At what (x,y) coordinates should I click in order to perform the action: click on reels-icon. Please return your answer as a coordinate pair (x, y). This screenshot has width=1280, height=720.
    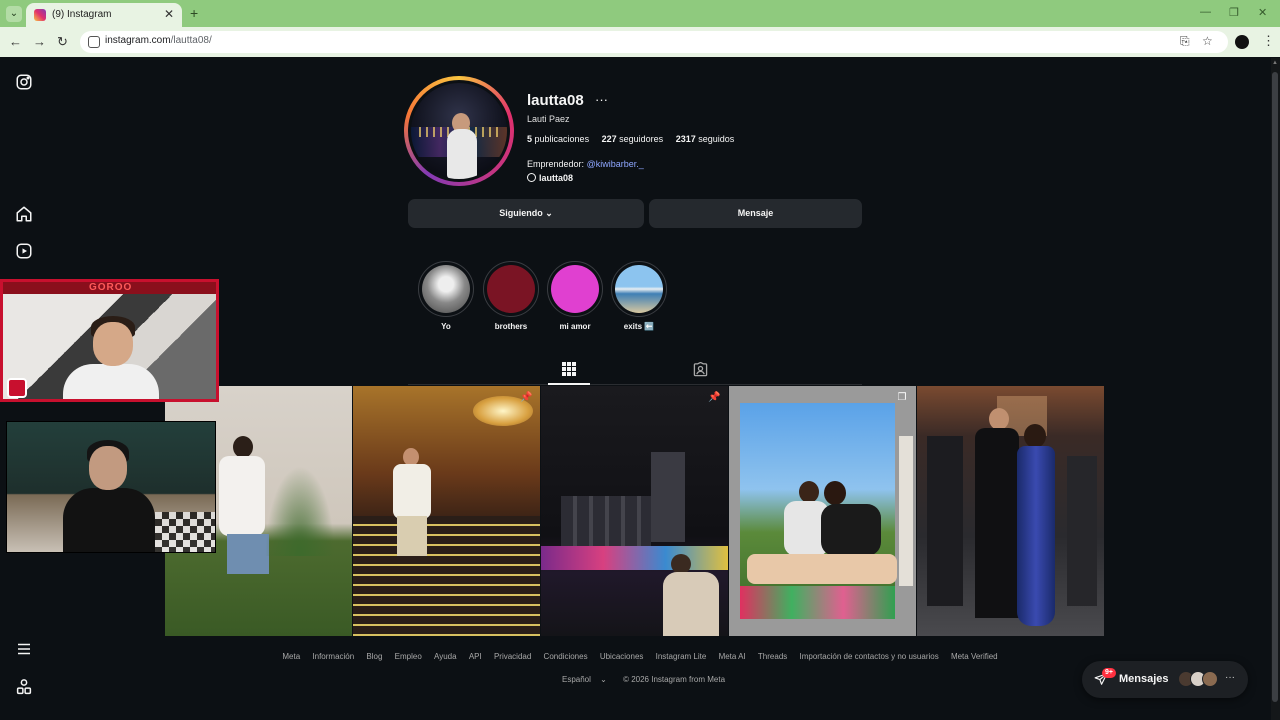
    Looking at the image, I should click on (24, 251).